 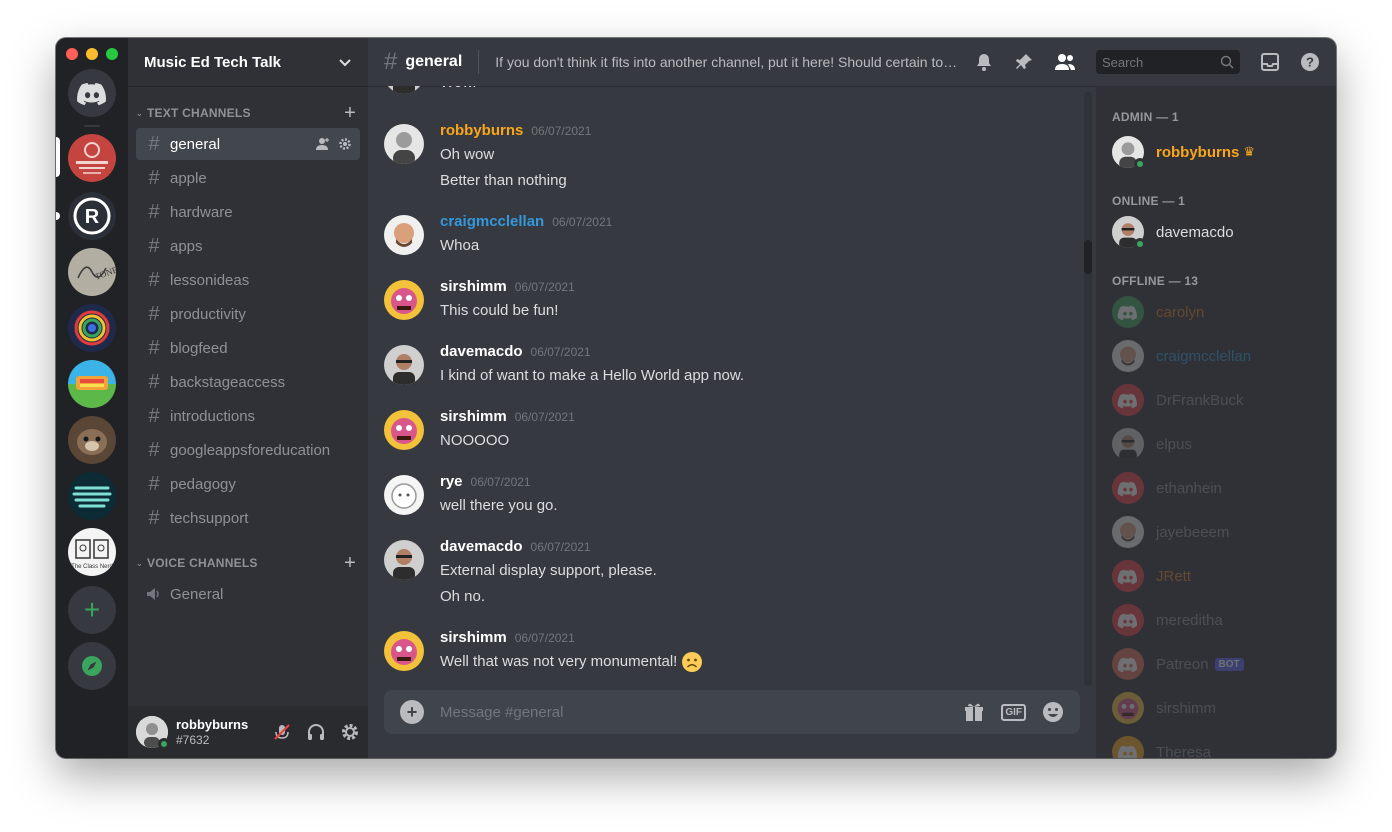 What do you see at coordinates (481, 130) in the screenshot?
I see `message-author: robbyburns` at bounding box center [481, 130].